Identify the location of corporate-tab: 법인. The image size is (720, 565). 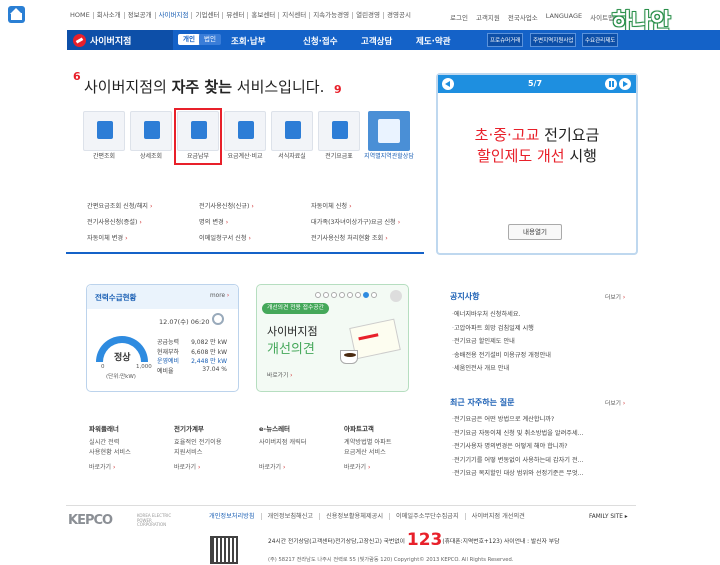
(210, 39).